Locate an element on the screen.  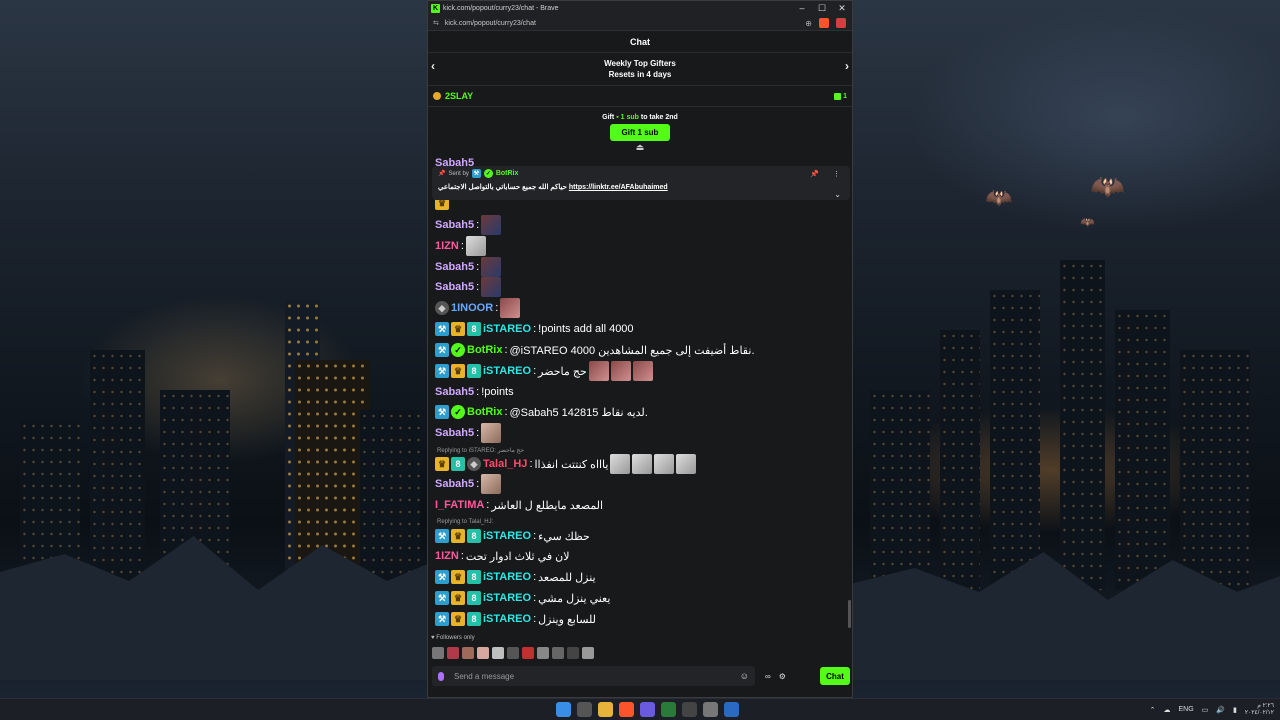
chat-text: ينزل للمصعد is located at coordinates (567, 577).